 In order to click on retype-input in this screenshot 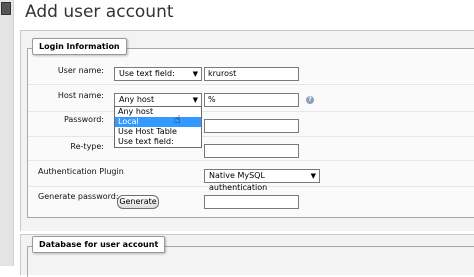, I will do `click(251, 151)`.